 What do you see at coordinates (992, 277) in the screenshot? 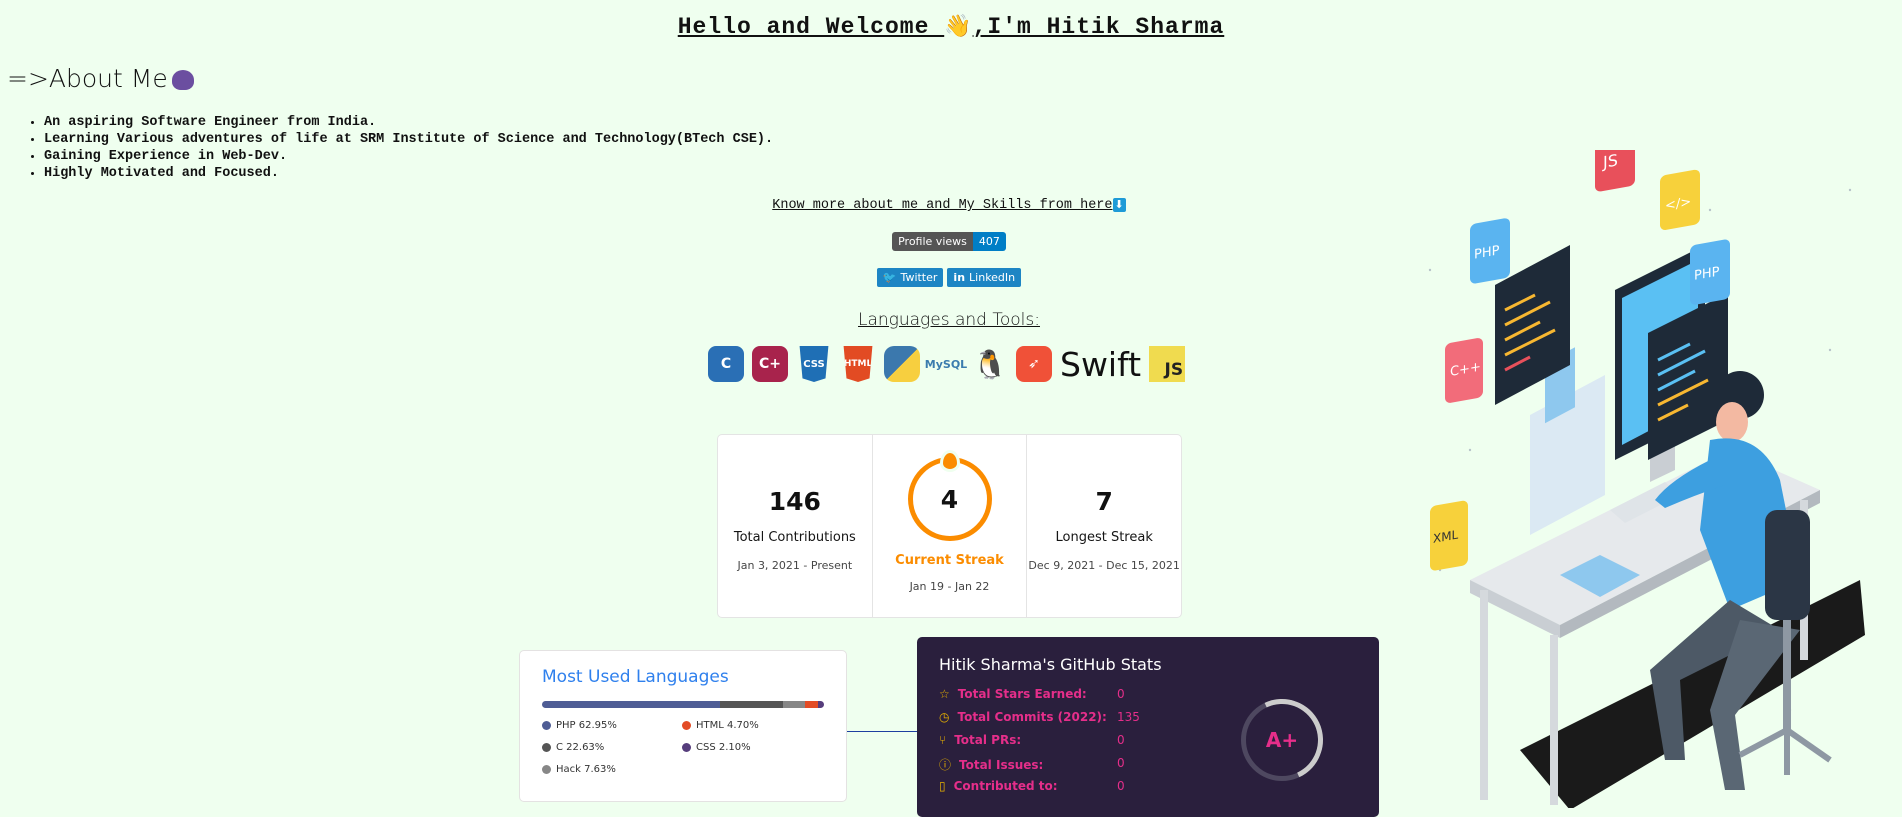
I see `linkedin-label: LinkedIn` at bounding box center [992, 277].